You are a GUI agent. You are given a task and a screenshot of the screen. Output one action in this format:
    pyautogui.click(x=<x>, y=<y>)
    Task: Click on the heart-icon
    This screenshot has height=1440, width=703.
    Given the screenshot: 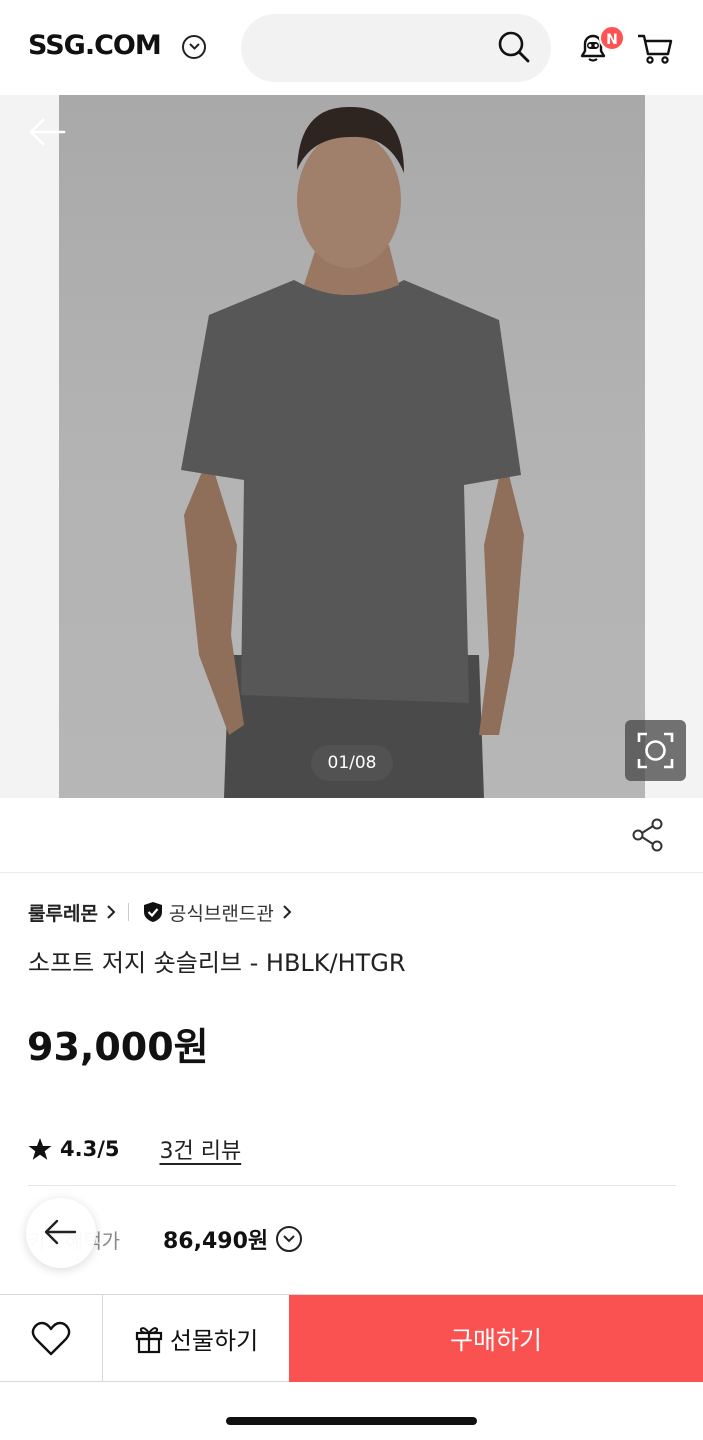 What is the action you would take?
    pyautogui.click(x=51, y=1338)
    